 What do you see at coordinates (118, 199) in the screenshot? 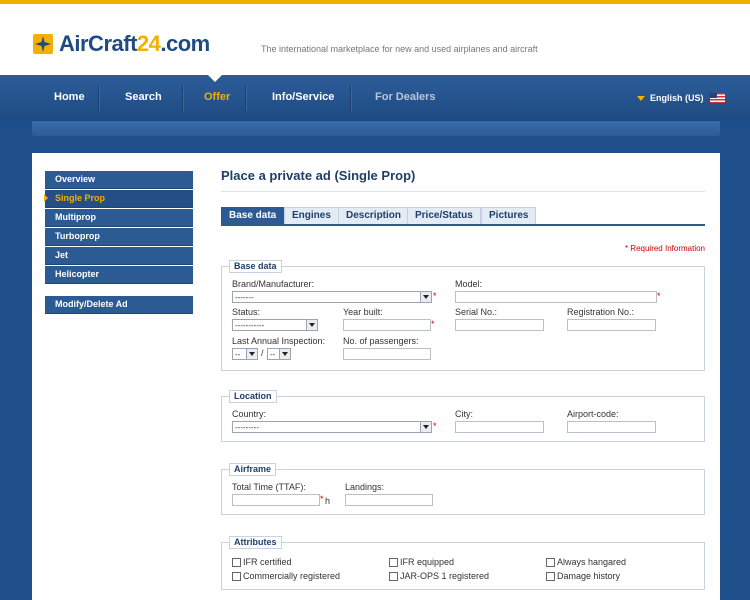
I see `sidebar-item-single-prop: Single Prop` at bounding box center [118, 199].